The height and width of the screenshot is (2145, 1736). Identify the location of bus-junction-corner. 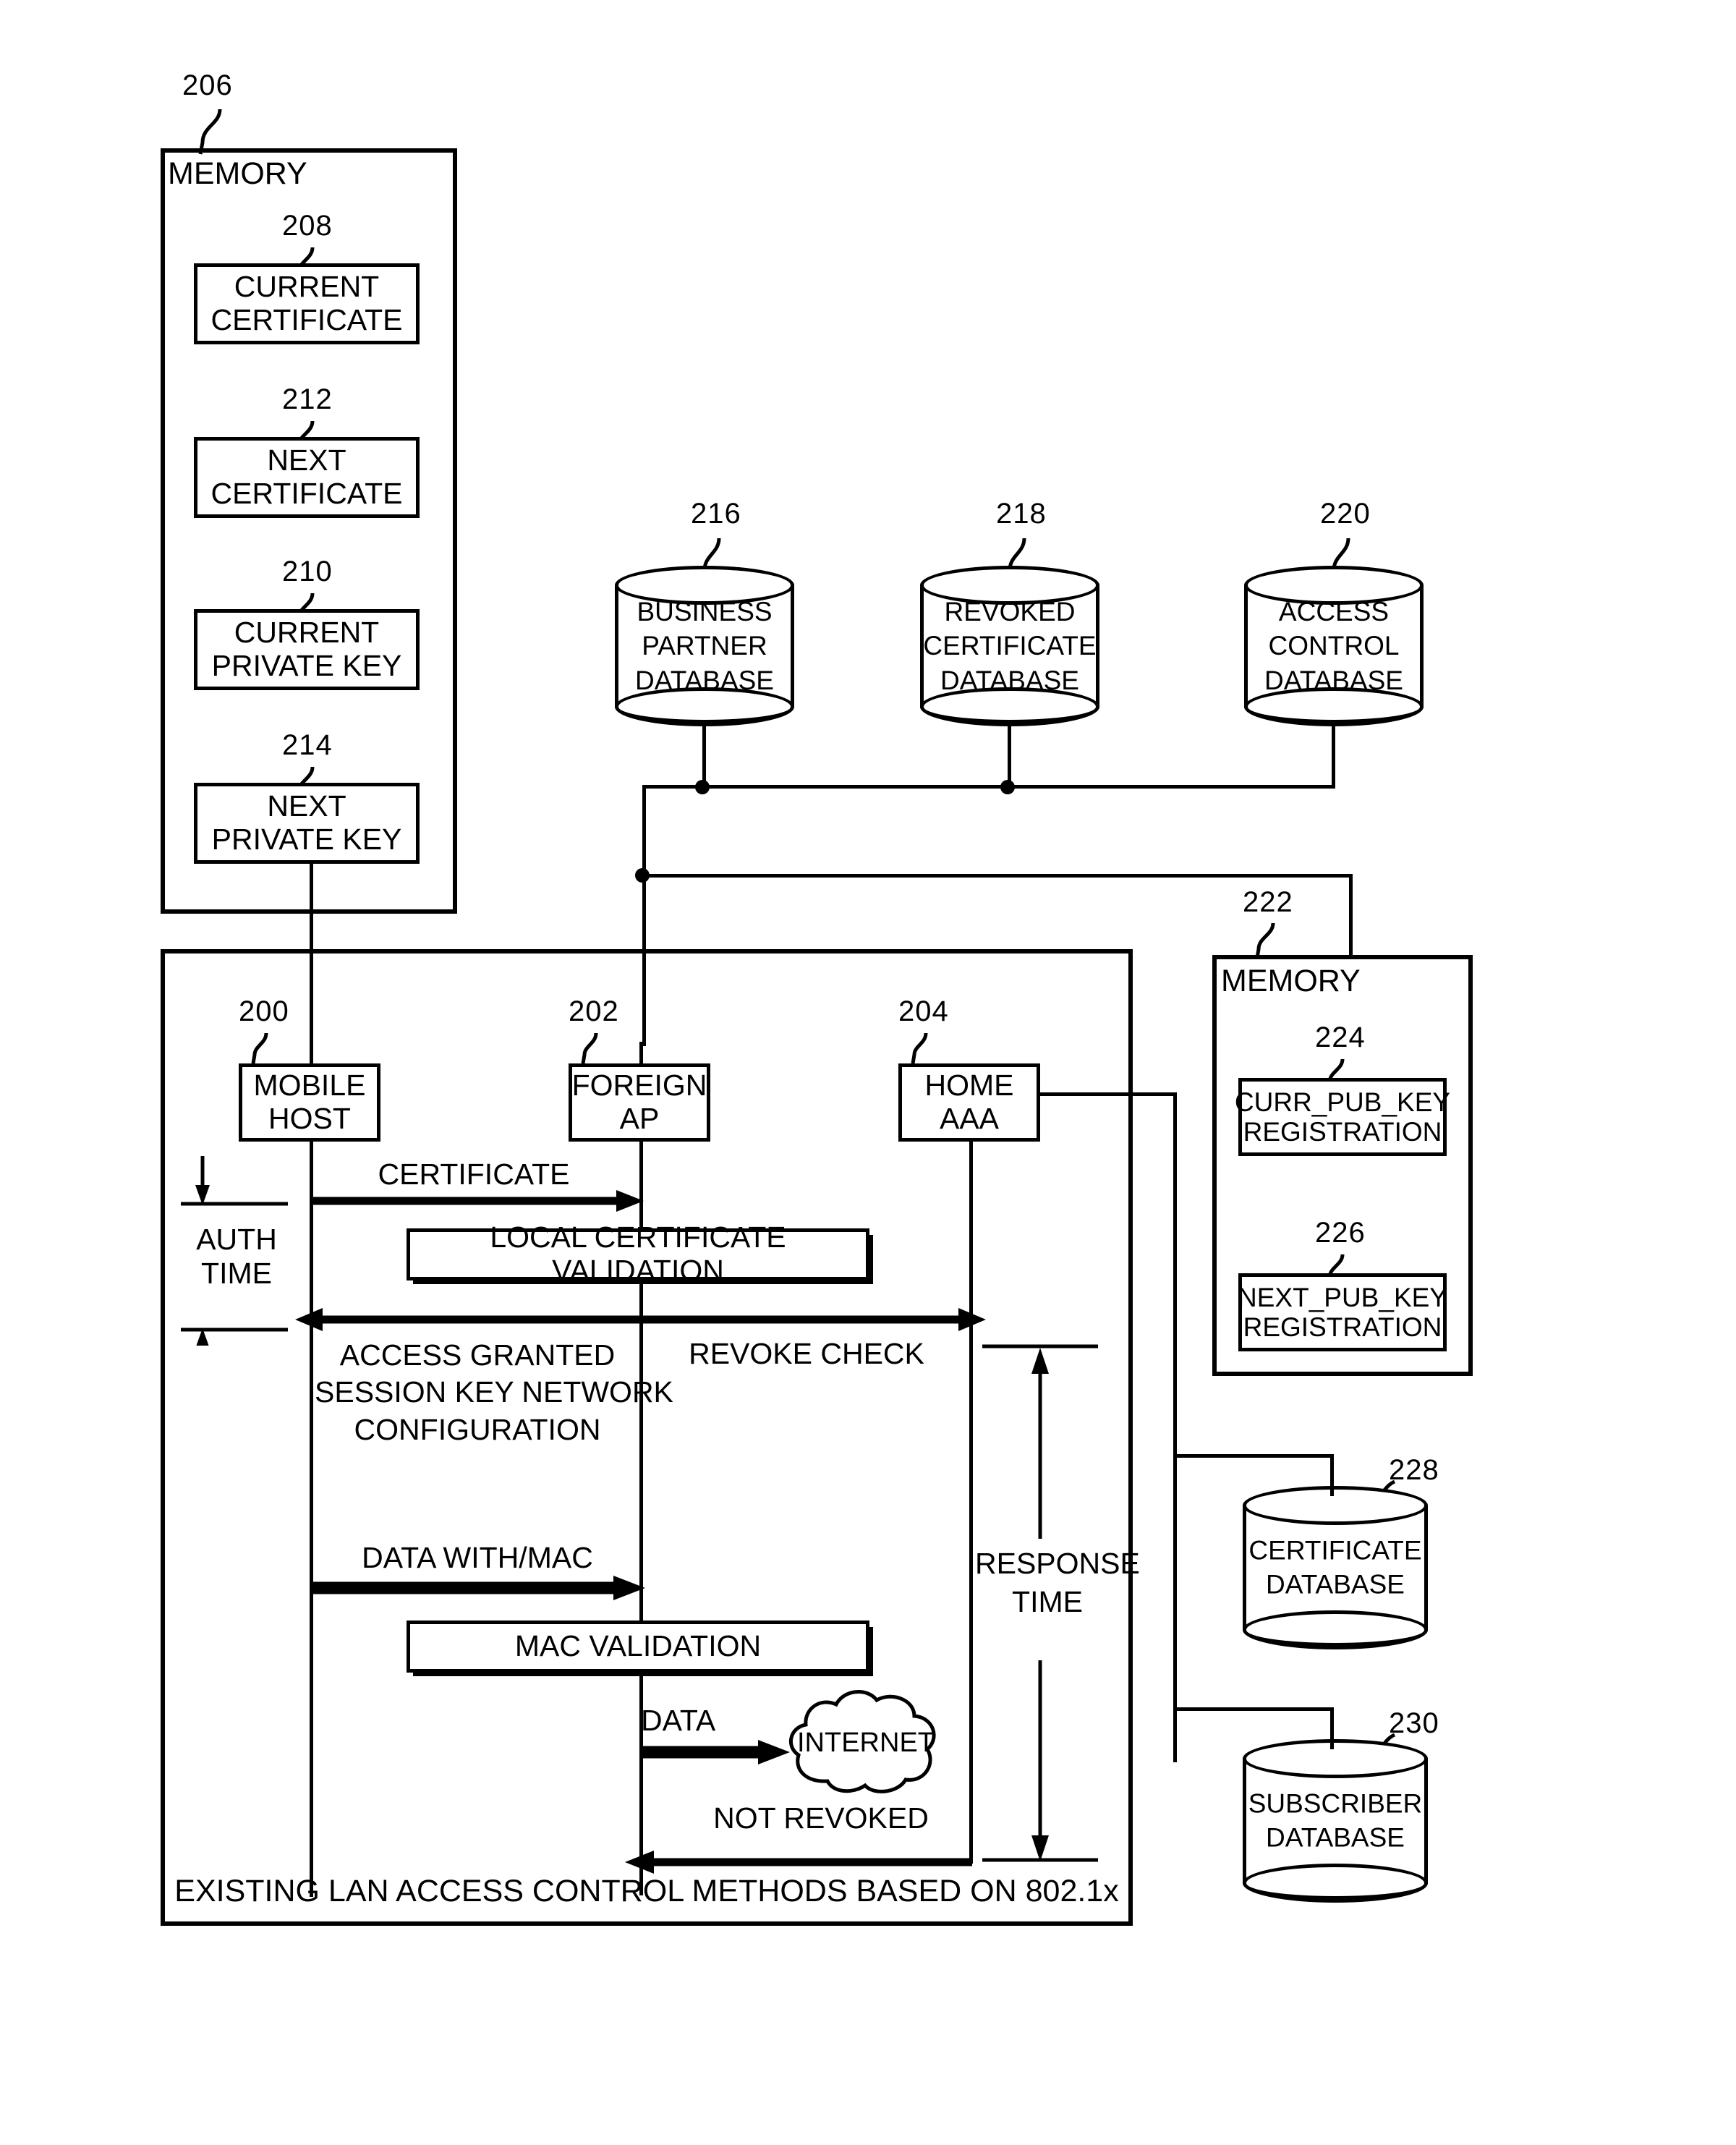
(643, 875).